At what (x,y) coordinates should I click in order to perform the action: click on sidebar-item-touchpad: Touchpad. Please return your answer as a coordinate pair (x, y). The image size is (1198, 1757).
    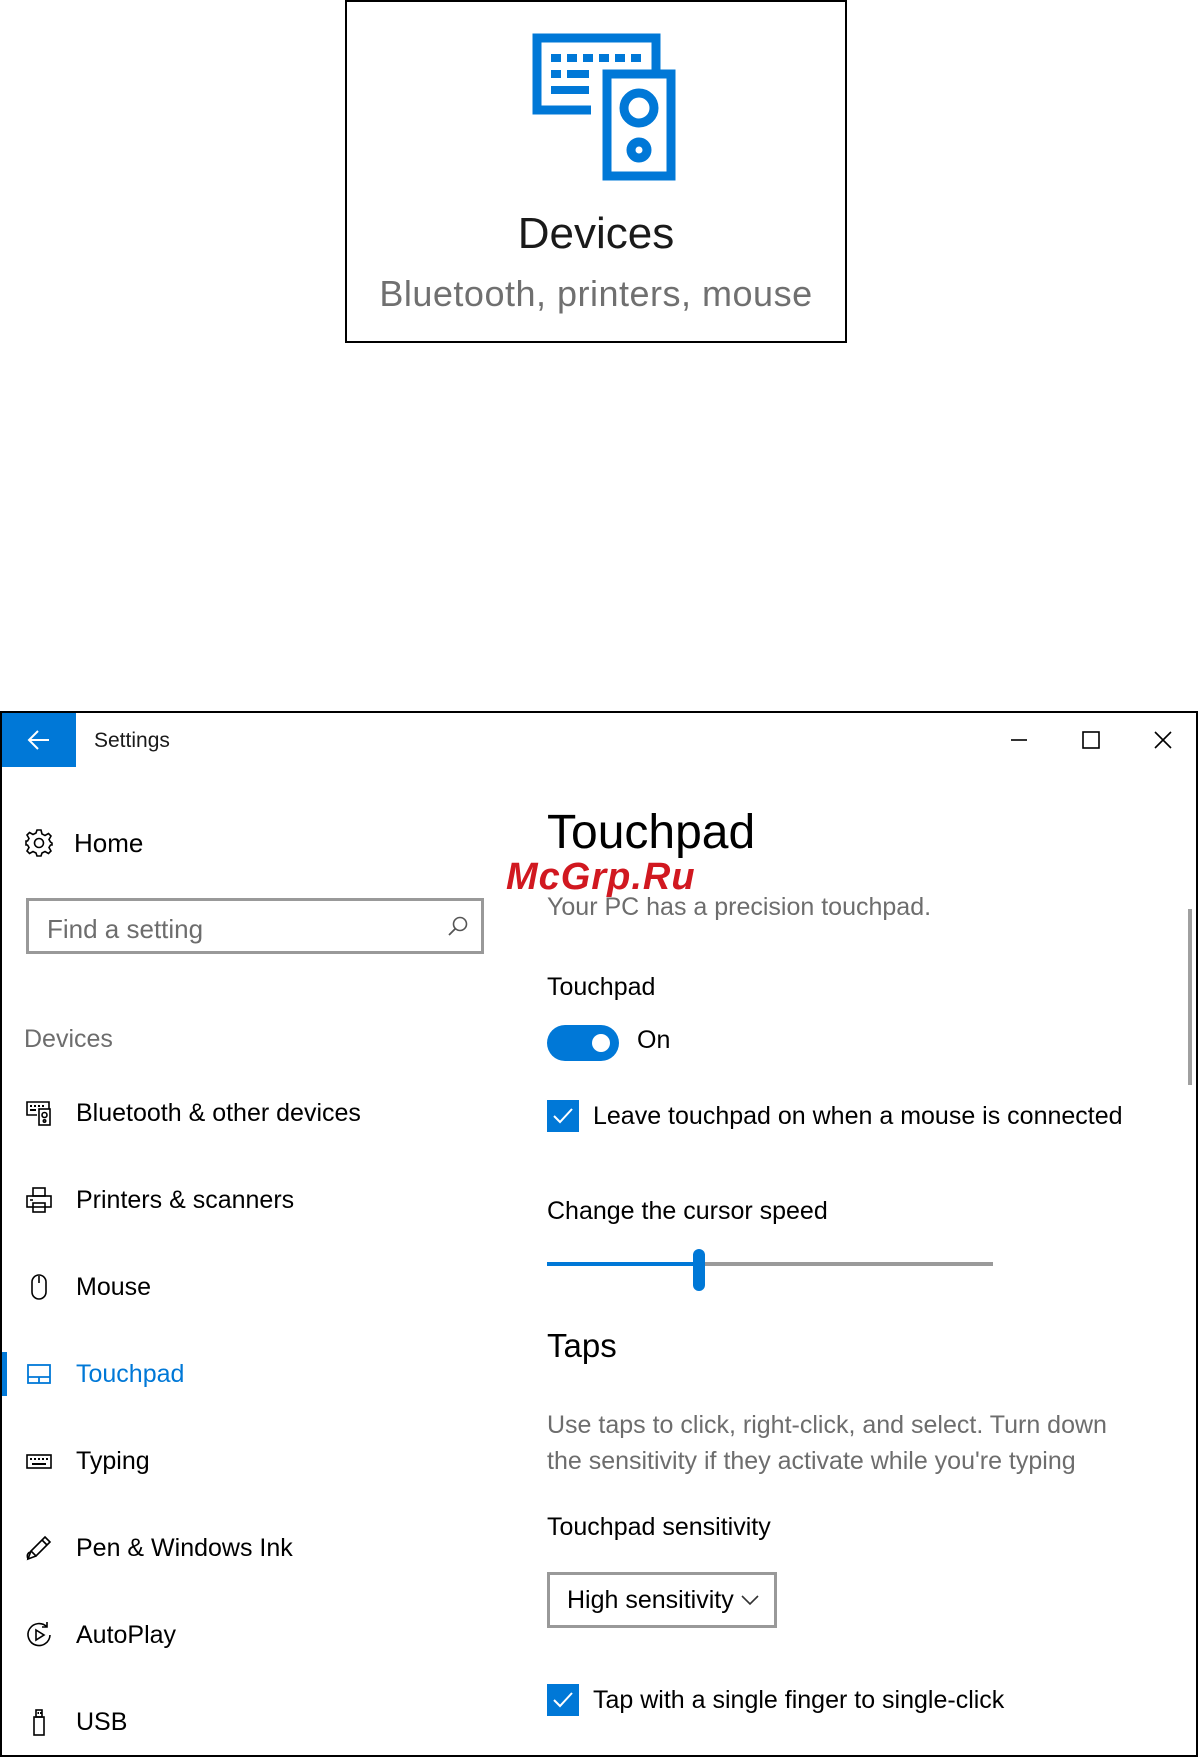
    Looking at the image, I should click on (104, 1374).